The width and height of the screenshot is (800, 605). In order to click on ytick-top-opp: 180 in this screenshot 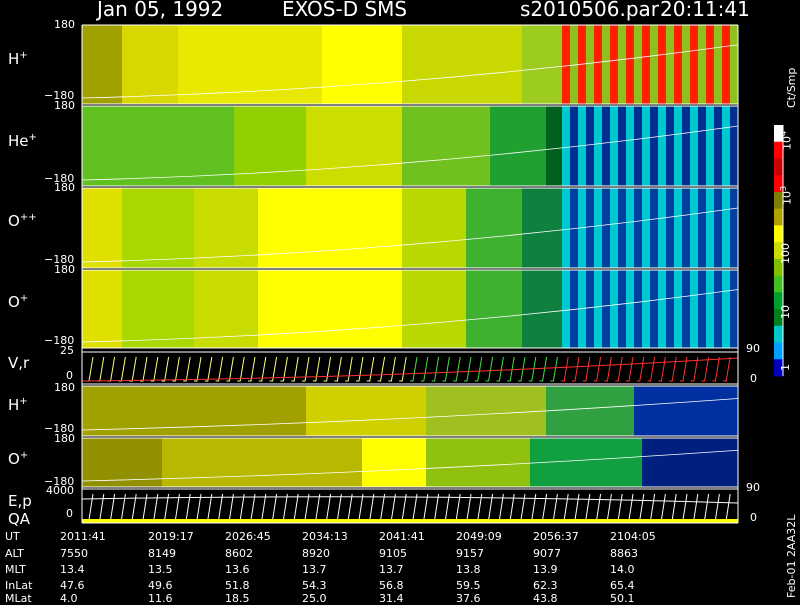, I will do `click(64, 187)`.